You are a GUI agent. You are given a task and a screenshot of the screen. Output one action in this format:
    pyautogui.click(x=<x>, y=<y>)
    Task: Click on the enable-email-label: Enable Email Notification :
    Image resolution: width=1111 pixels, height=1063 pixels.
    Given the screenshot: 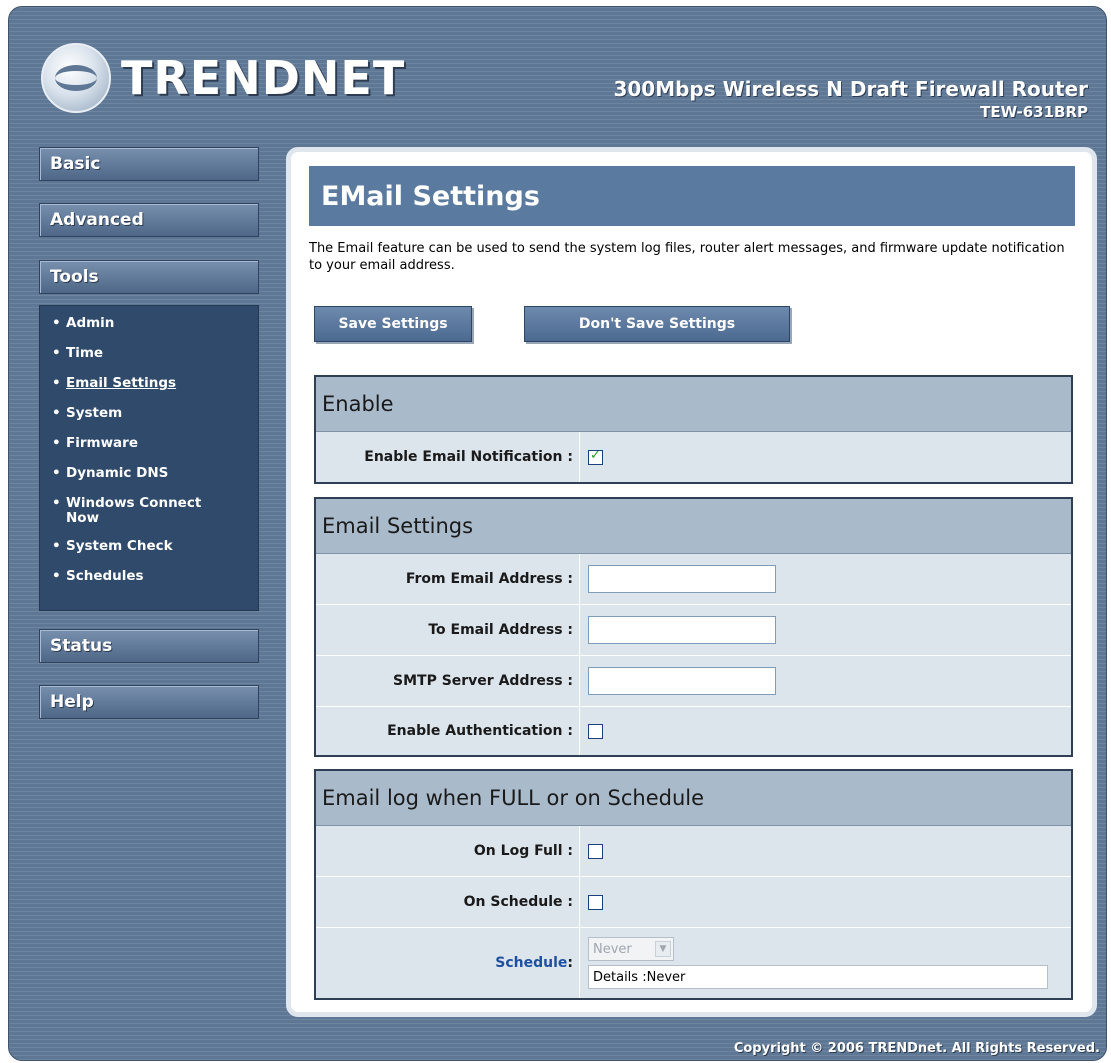 What is the action you would take?
    pyautogui.click(x=448, y=457)
    